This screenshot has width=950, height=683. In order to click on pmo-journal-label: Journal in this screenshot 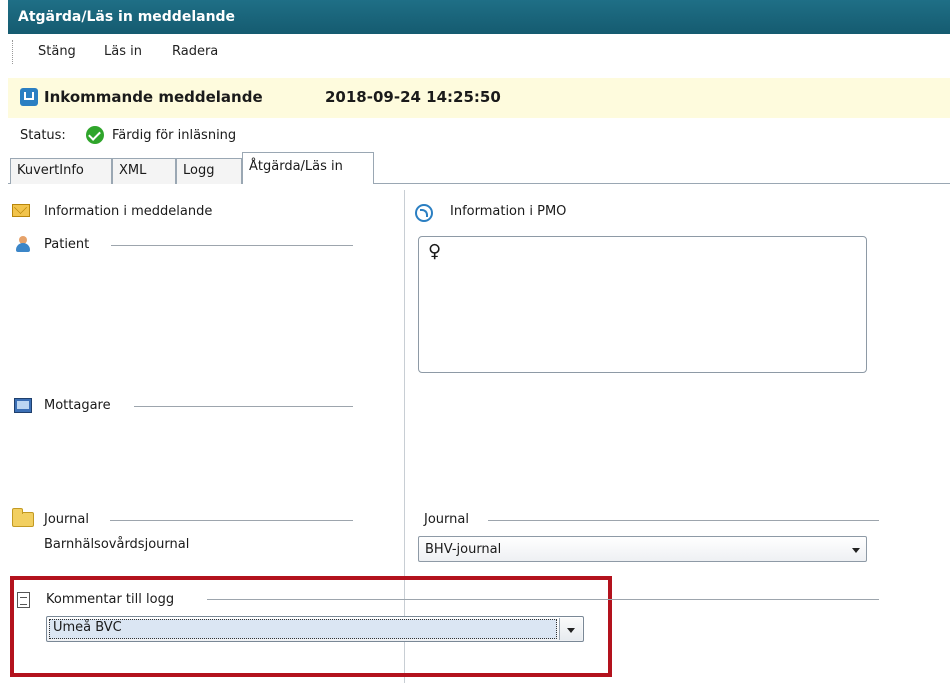, I will do `click(446, 519)`.